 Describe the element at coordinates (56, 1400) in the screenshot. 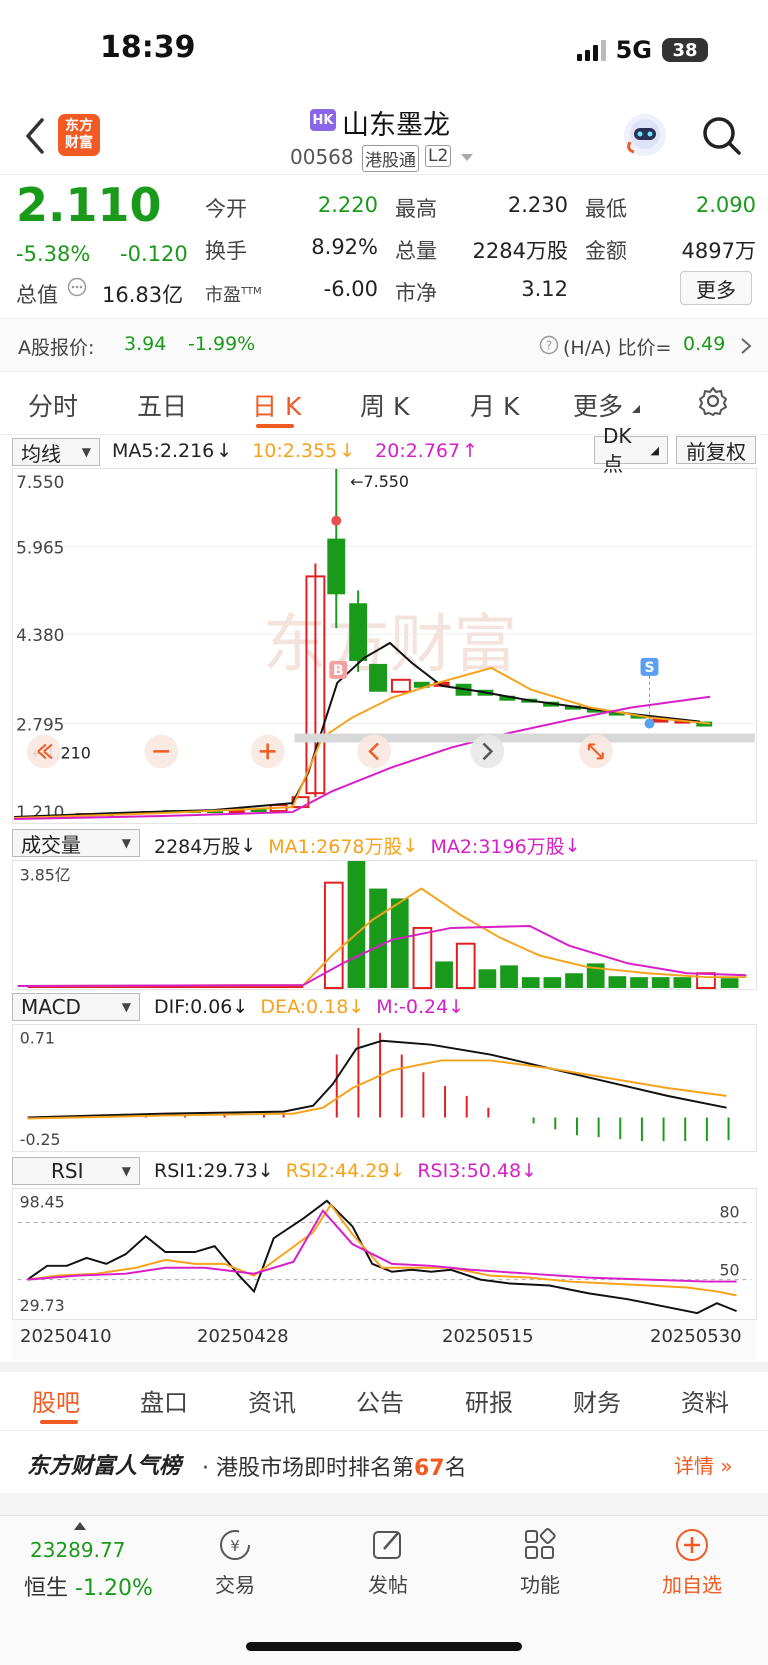

I see `tab-forum: 股吧` at that location.